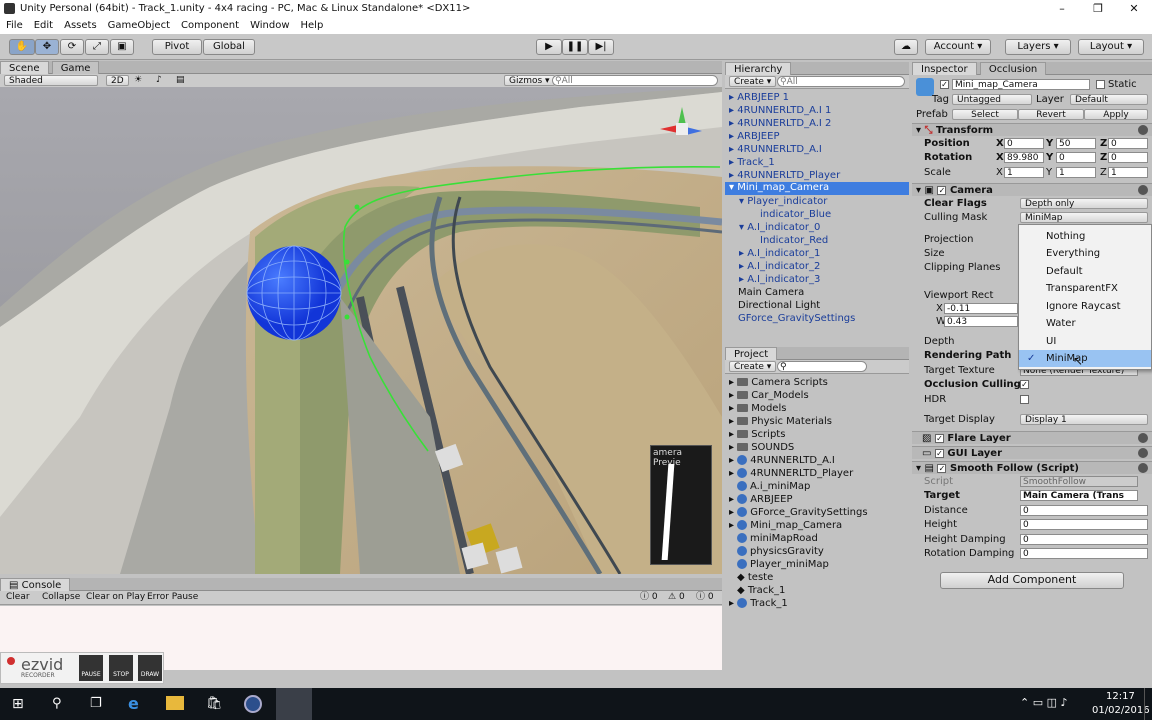 This screenshot has width=1152, height=720. I want to click on menu-option-ignore-raycast: Ignore Raycast, so click(1085, 306).